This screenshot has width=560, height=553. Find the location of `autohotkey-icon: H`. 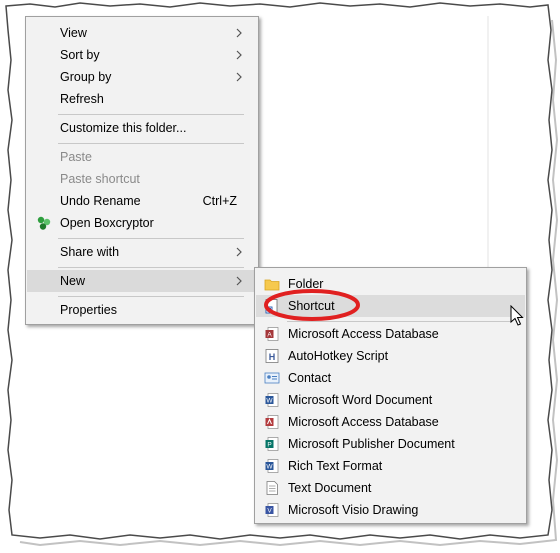

autohotkey-icon: H is located at coordinates (272, 356).